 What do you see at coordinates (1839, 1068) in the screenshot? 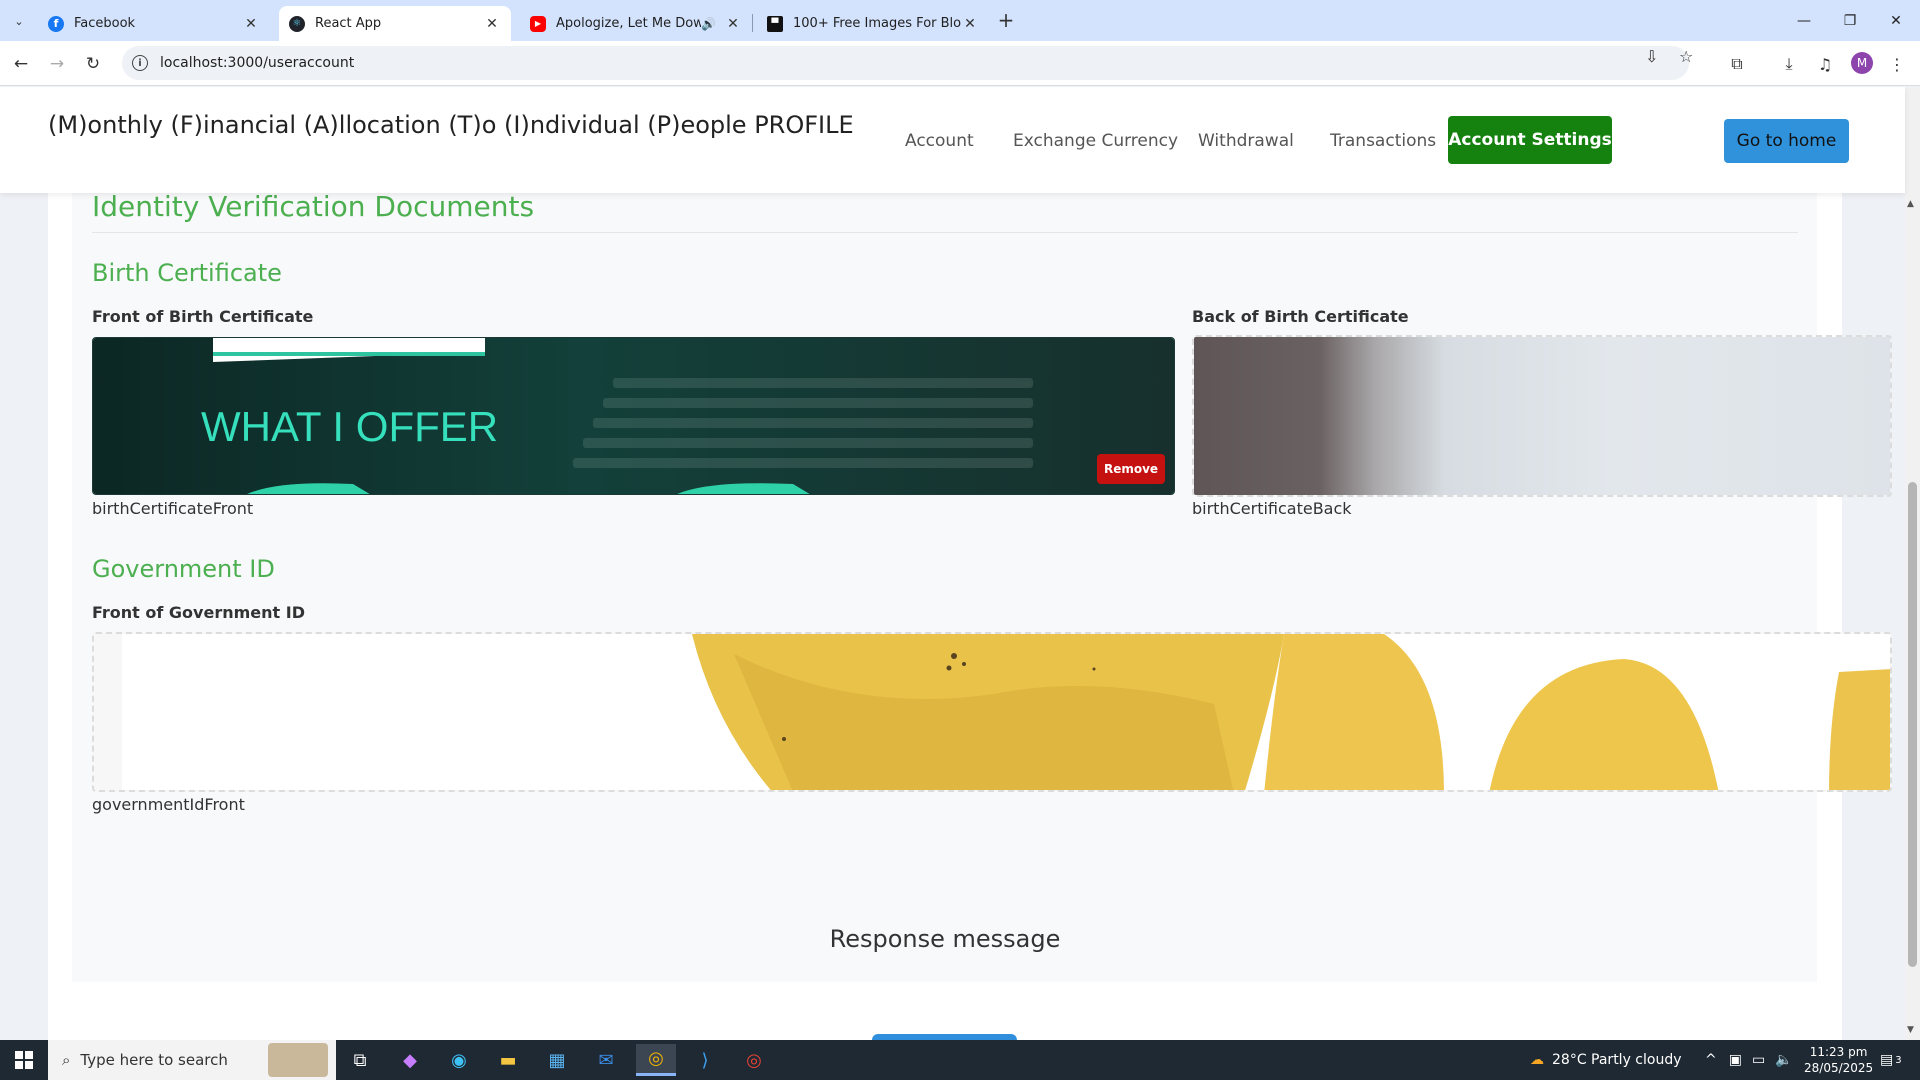
I see `clock-date: 28/05/2025` at bounding box center [1839, 1068].